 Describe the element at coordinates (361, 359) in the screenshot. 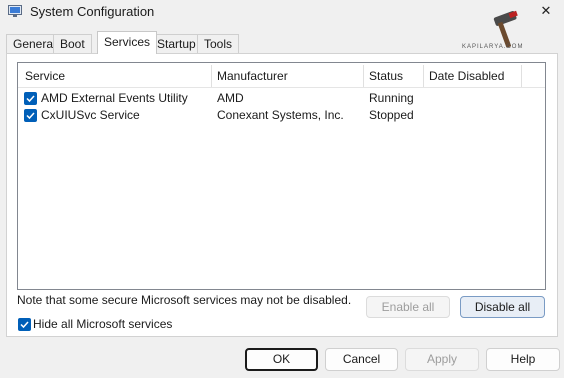

I see `cancel-button: Cancel` at that location.